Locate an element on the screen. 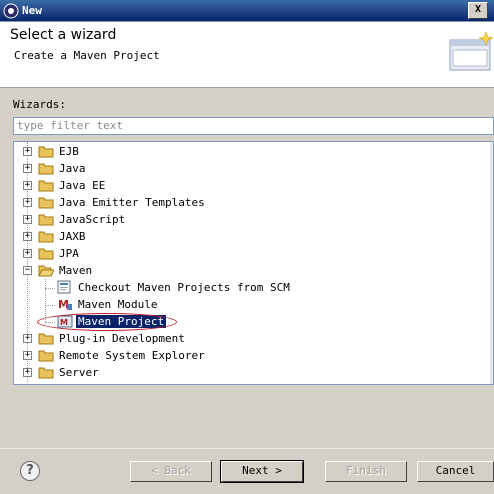  tree-item-maven-project: M Maven Project is located at coordinates (249, 321).